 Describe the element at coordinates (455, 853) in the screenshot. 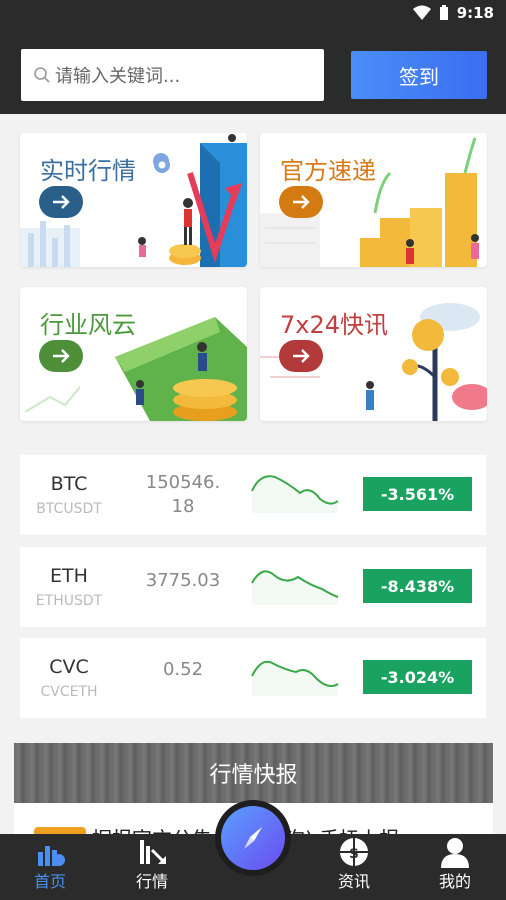

I see `user-icon` at that location.